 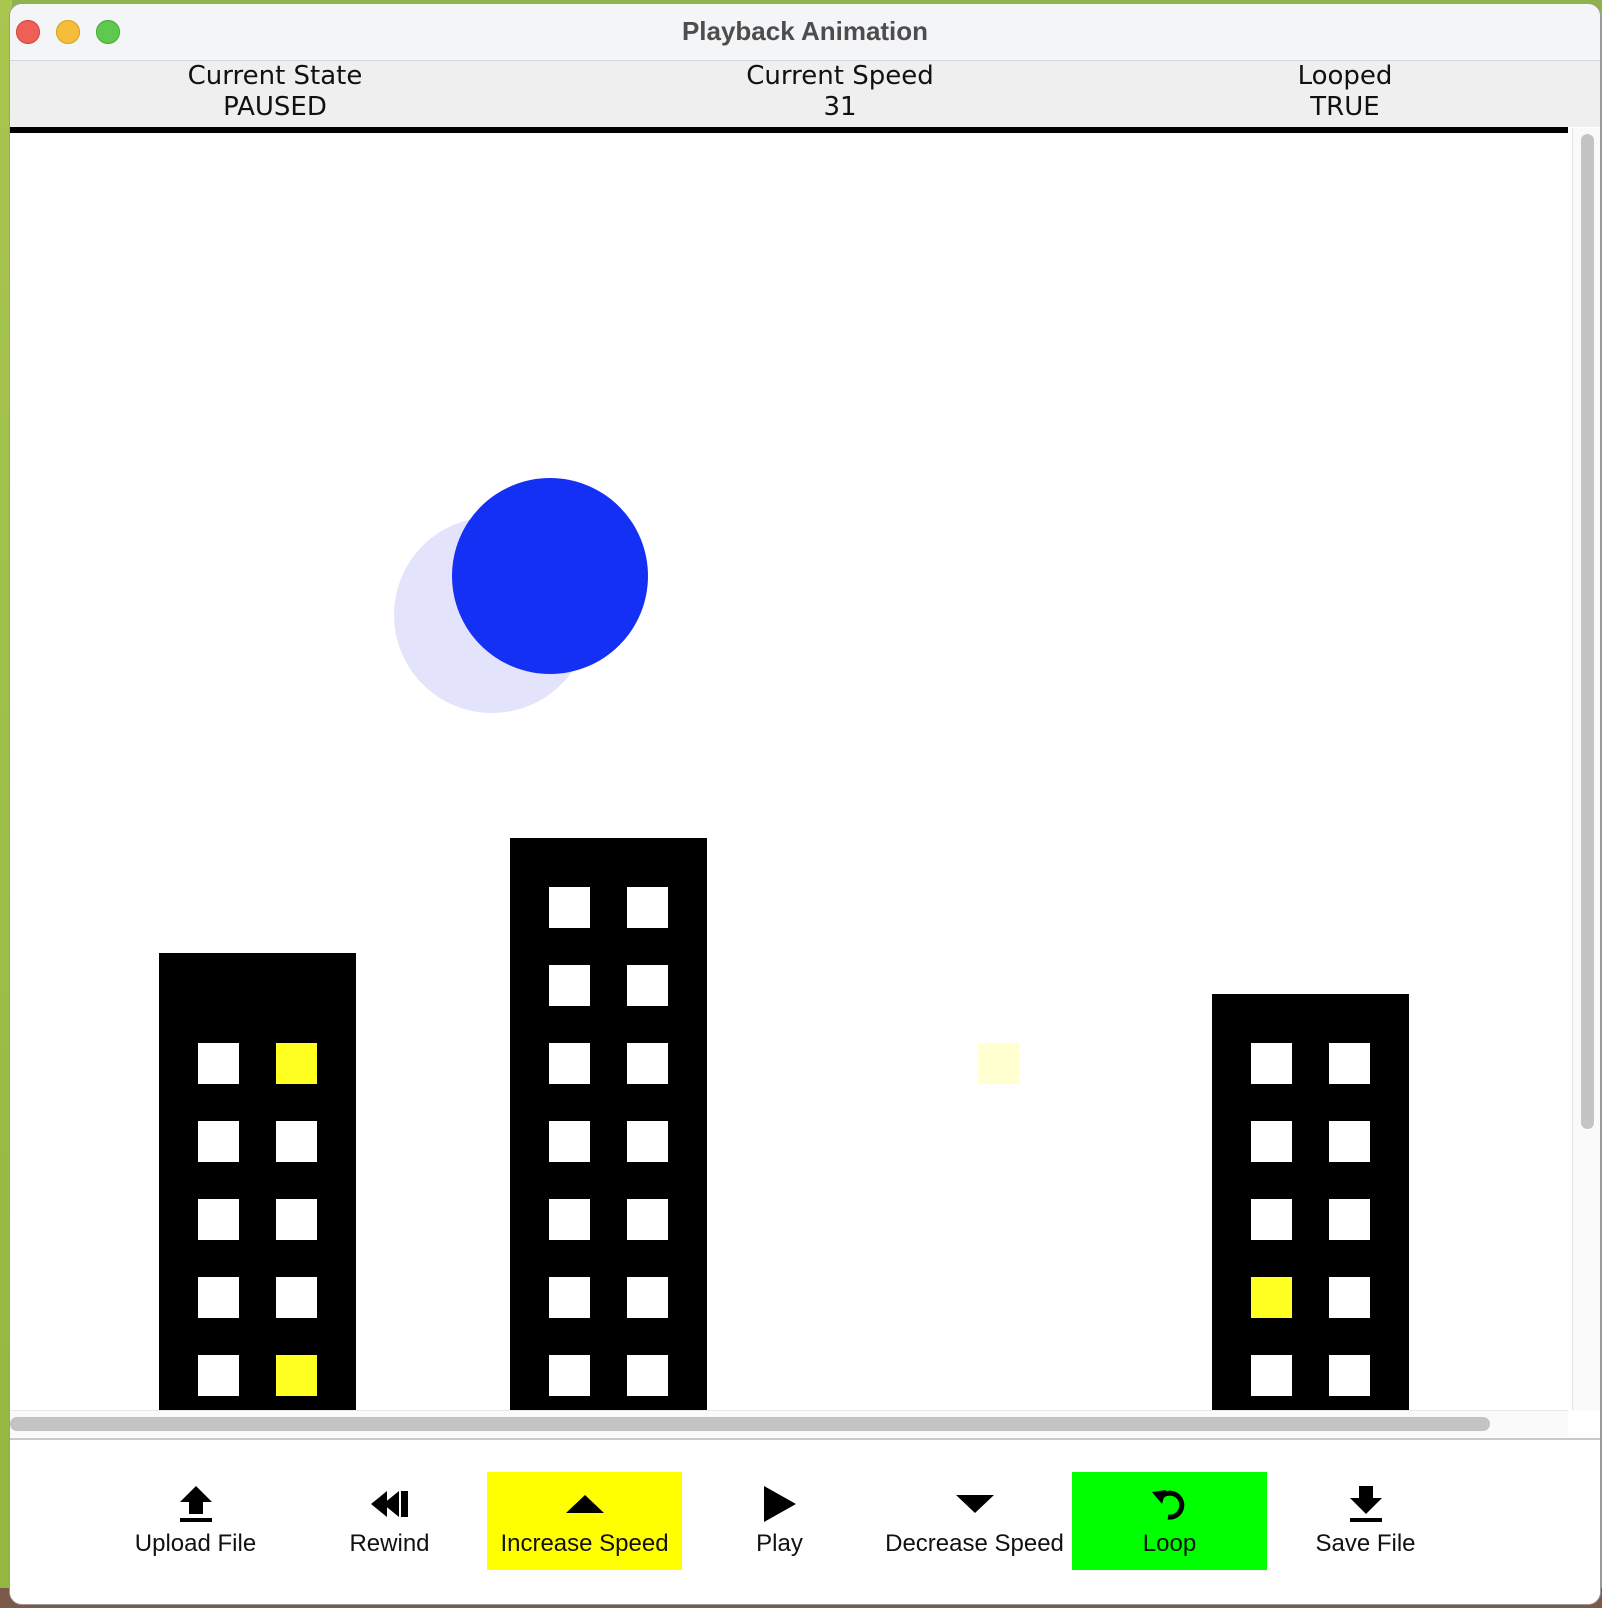 What do you see at coordinates (584, 1521) in the screenshot?
I see `increase-speed-button: Increase Speed` at bounding box center [584, 1521].